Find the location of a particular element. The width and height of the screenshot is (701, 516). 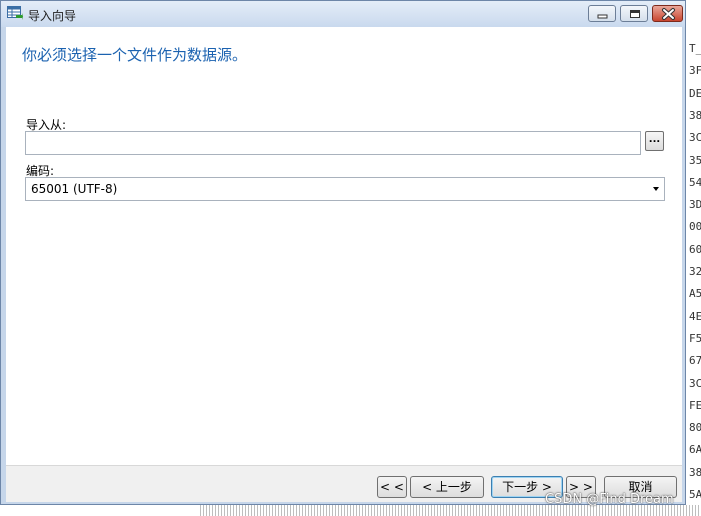

chevron-down-icon is located at coordinates (656, 189).